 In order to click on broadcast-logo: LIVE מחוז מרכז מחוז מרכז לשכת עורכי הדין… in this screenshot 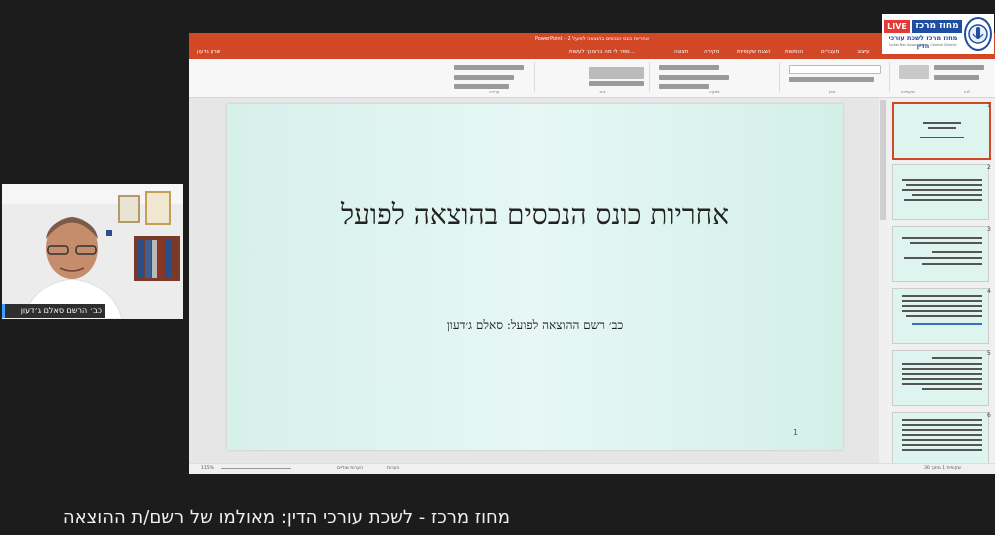, I will do `click(938, 34)`.